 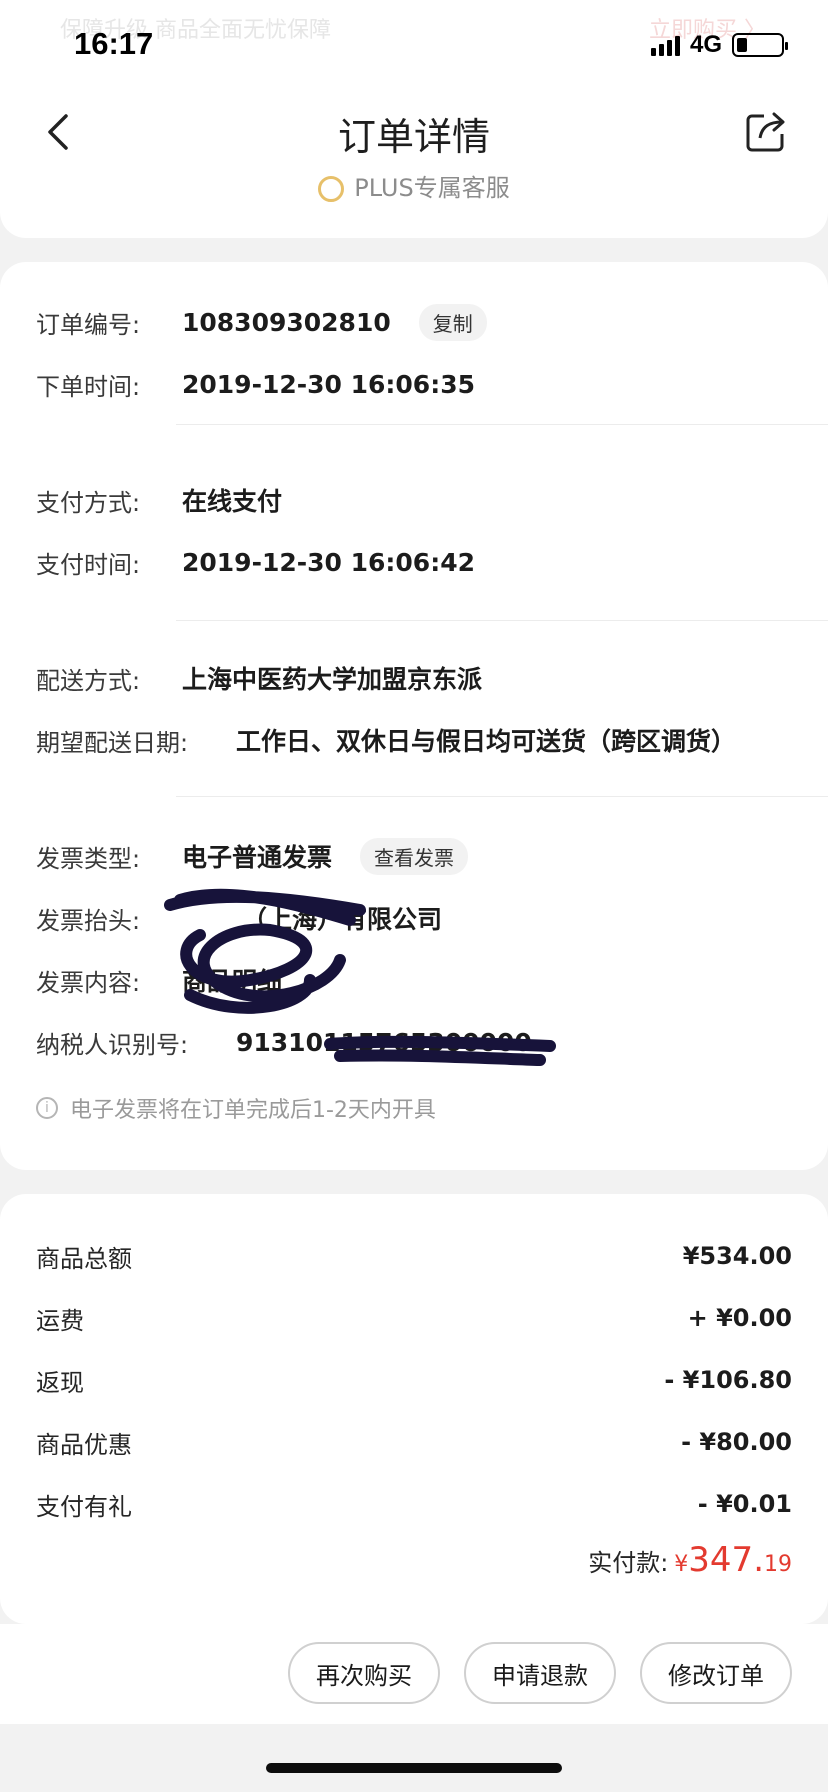 What do you see at coordinates (414, 1257) in the screenshot?
I see `amount-row: 商品总额 ¥534.00` at bounding box center [414, 1257].